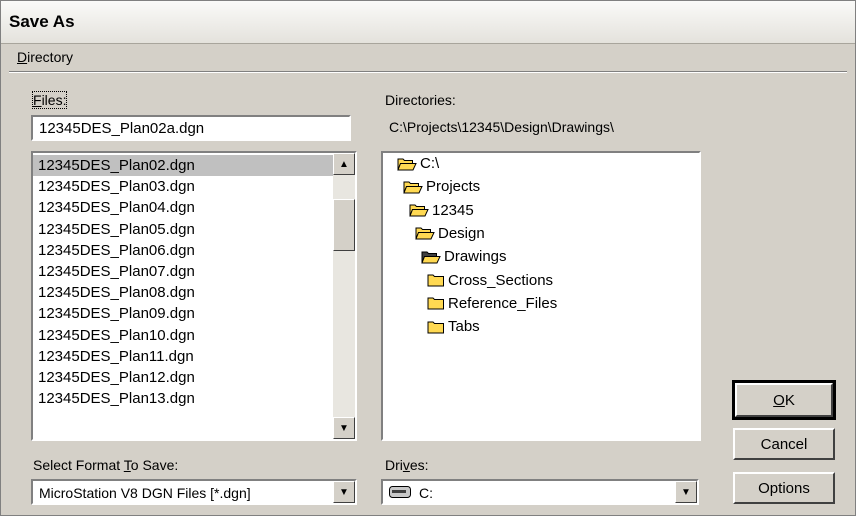 The height and width of the screenshot is (516, 856). I want to click on format-select: MicroStation V8 DGN Files [*.dgn] ▼, so click(194, 492).